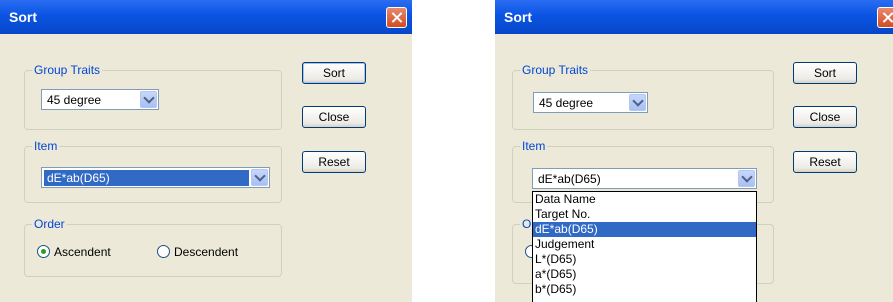 This screenshot has width=893, height=302. I want to click on dropdown-option: Target No., so click(644, 214).